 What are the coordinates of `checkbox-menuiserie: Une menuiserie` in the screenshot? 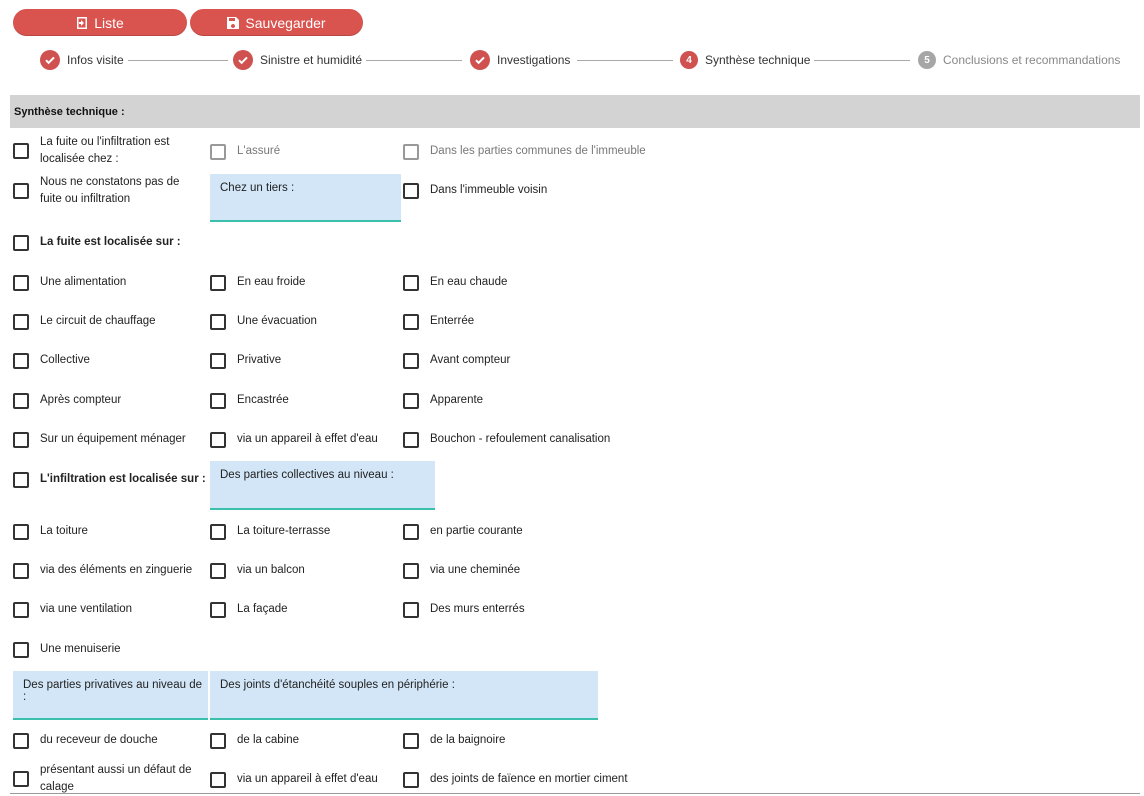 It's located at (67, 649).